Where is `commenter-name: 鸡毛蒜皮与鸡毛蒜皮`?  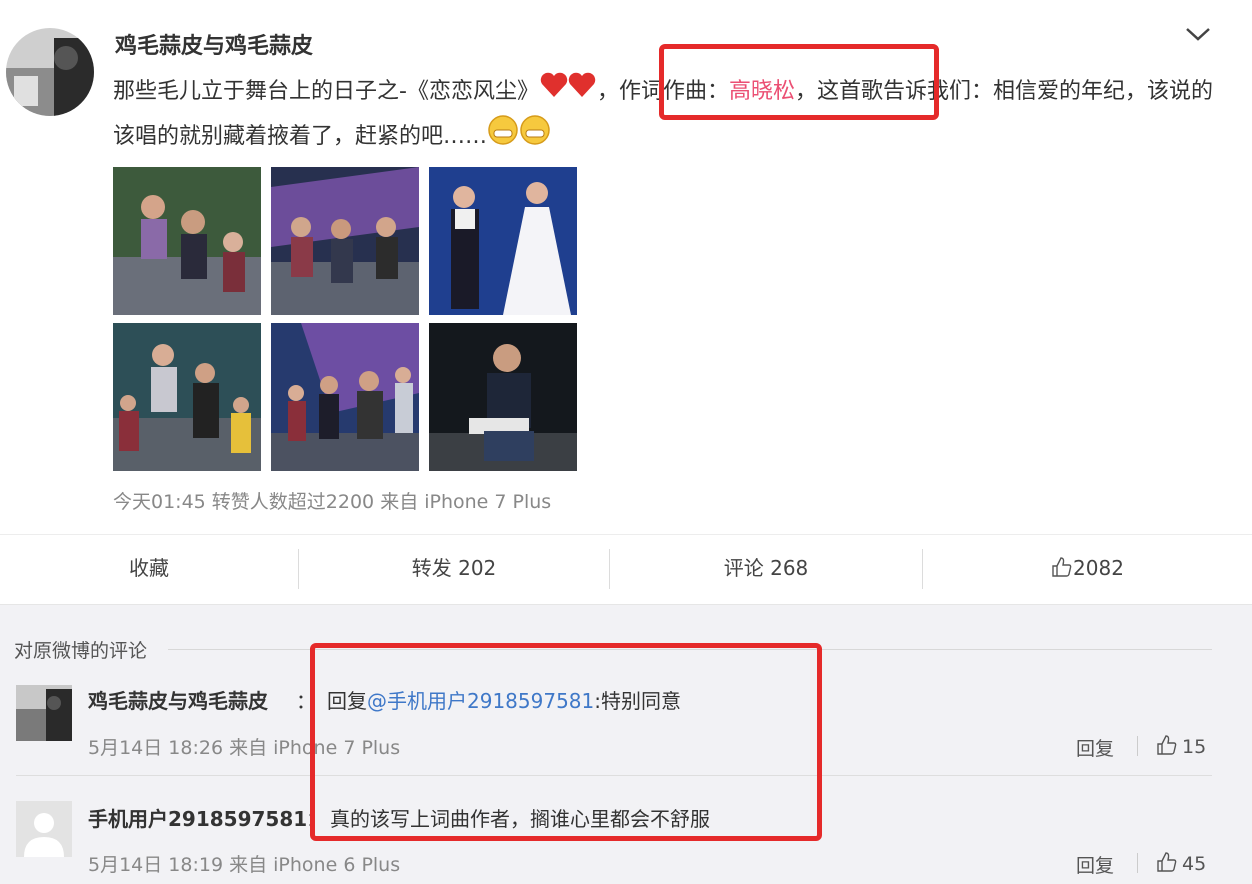 commenter-name: 鸡毛蒜皮与鸡毛蒜皮 is located at coordinates (178, 699).